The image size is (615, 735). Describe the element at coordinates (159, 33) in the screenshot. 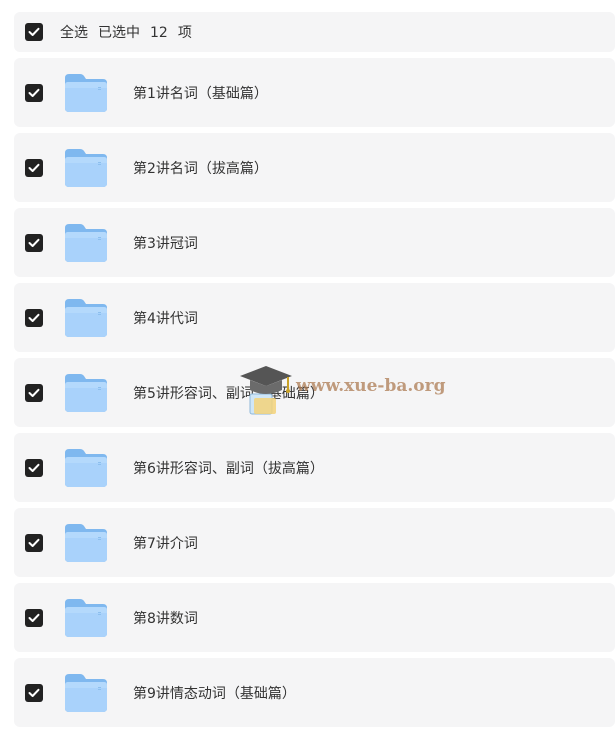

I see `selected-count: 12` at that location.